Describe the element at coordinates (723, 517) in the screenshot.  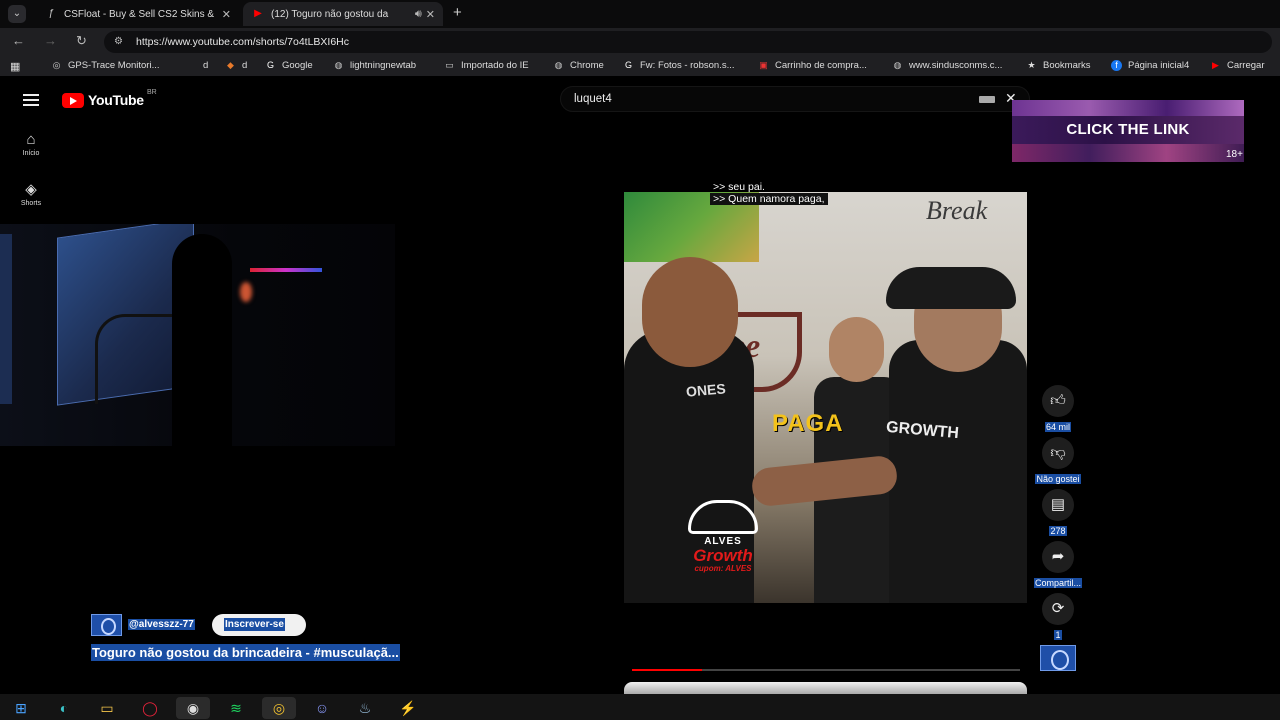
I see `muscle-logo-icon` at that location.